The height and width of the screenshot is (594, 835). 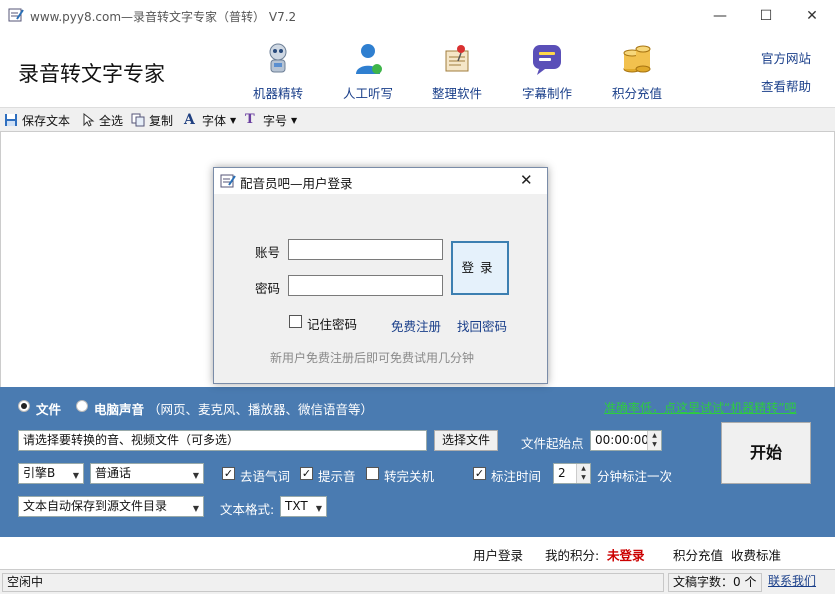 I want to click on robot-icon, so click(x=278, y=58).